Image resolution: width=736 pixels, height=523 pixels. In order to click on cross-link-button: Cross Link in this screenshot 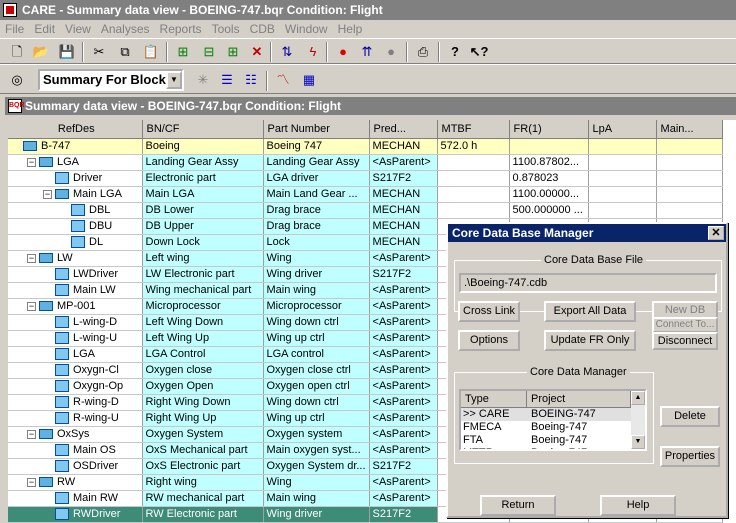, I will do `click(489, 311)`.